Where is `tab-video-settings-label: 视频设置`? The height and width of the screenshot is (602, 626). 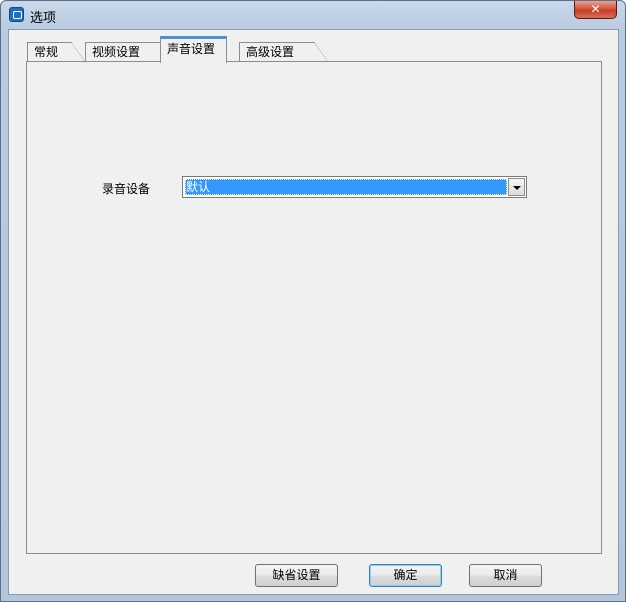 tab-video-settings-label: 视频设置 is located at coordinates (116, 52).